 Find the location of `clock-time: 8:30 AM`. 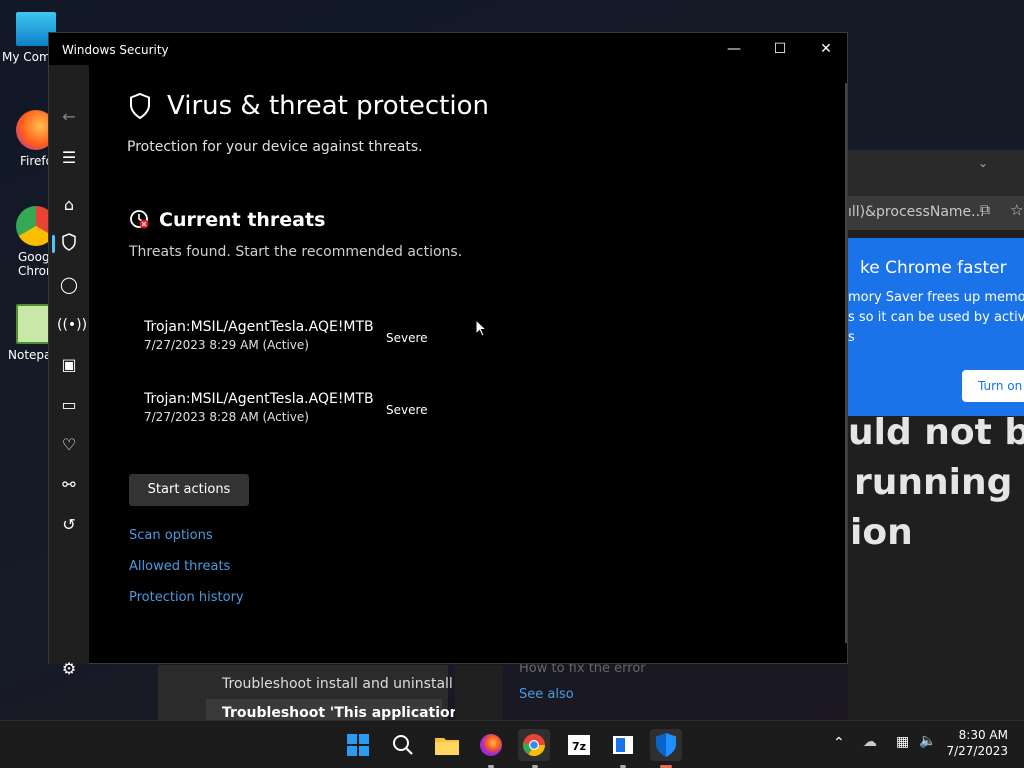

clock-time: 8:30 AM is located at coordinates (983, 735).